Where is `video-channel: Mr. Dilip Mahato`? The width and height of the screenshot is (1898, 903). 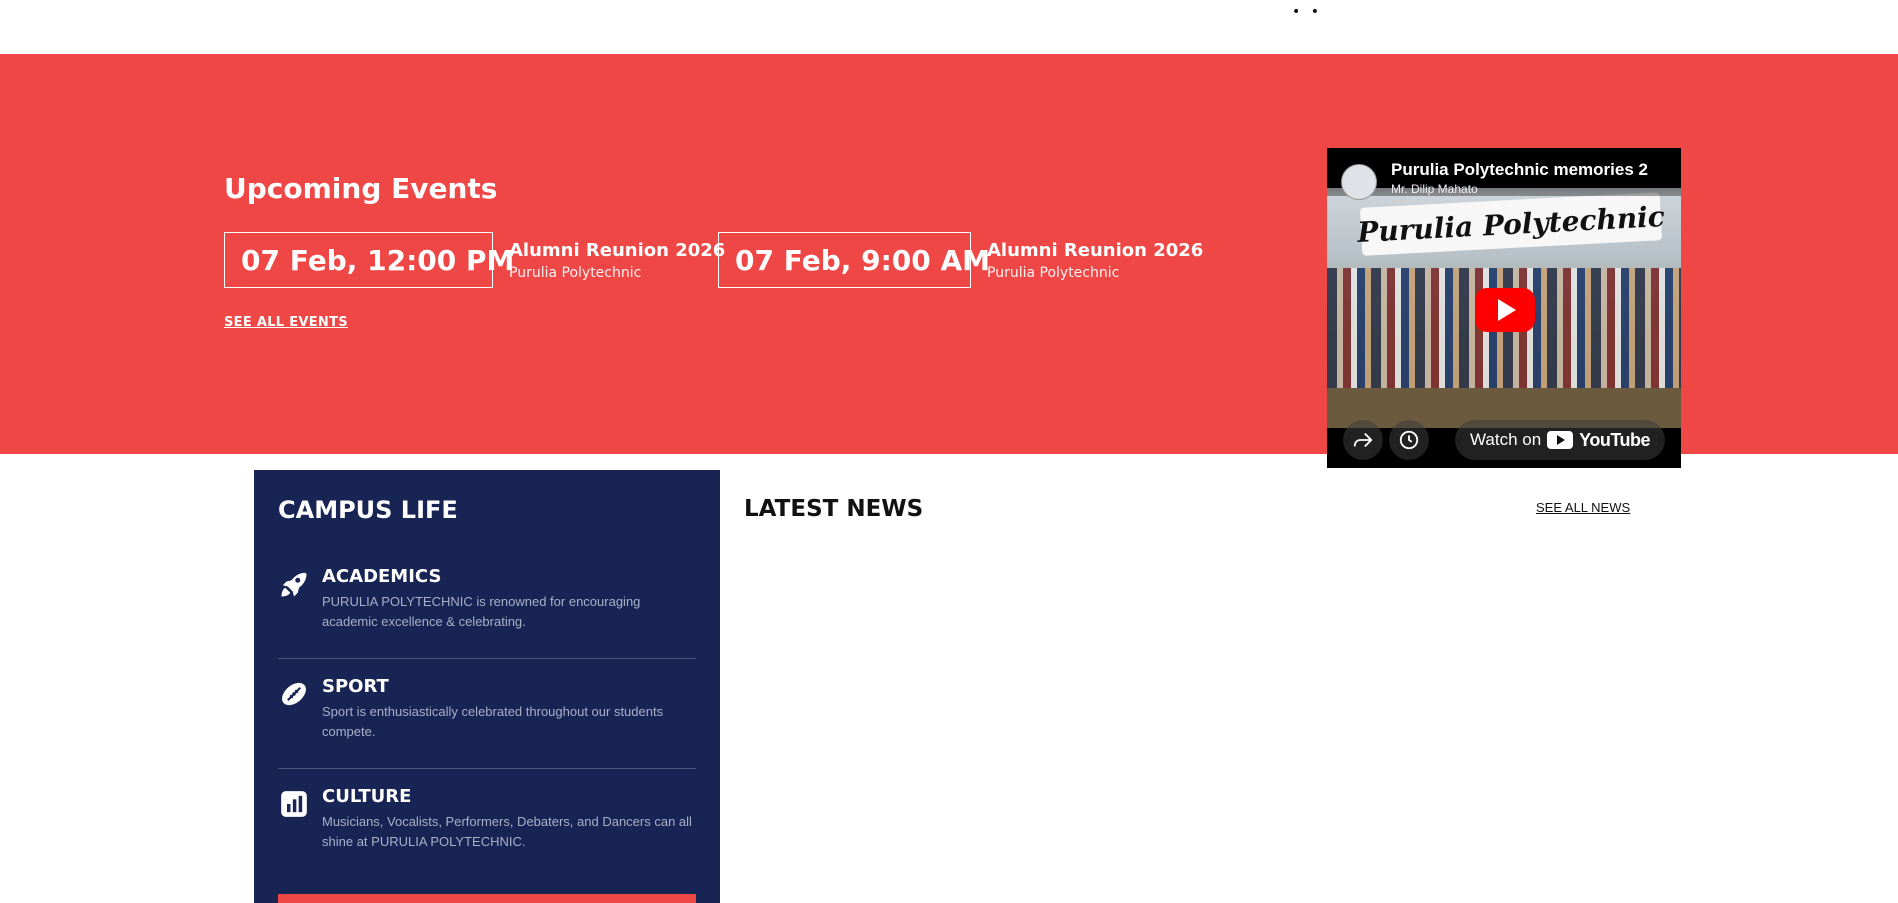
video-channel: Mr. Dilip Mahato is located at coordinates (1434, 189).